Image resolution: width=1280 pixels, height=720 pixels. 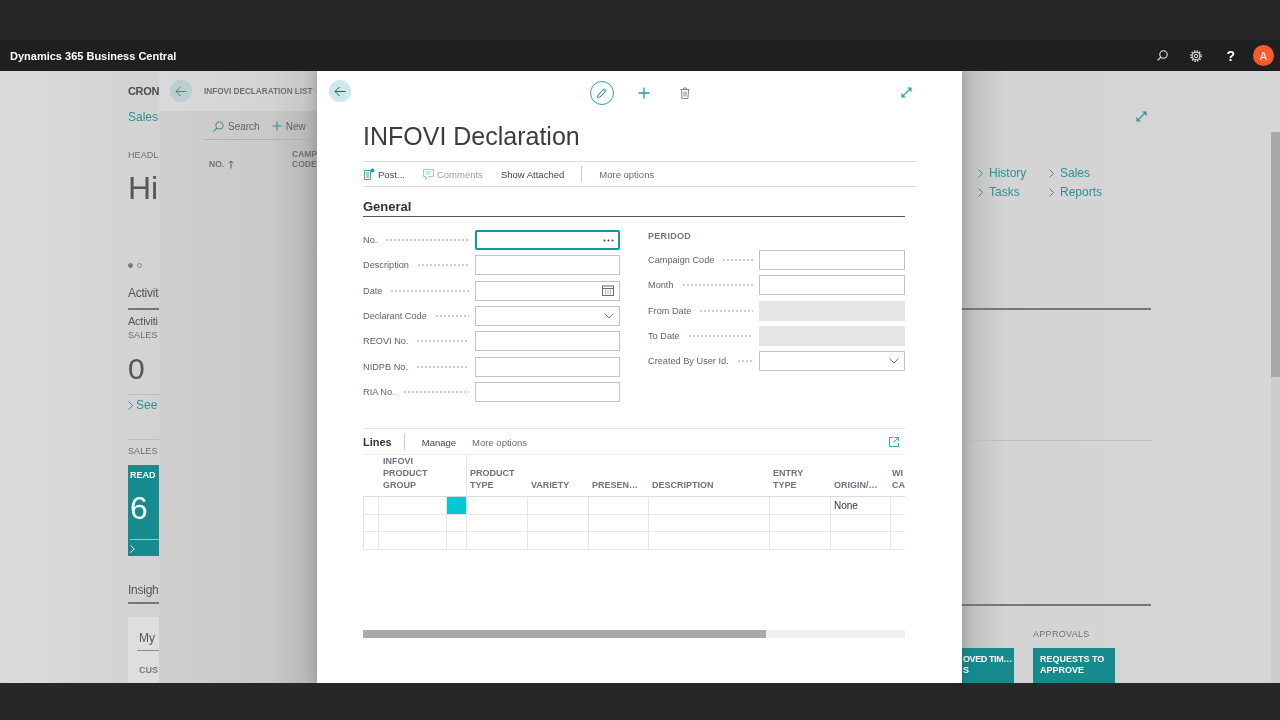 What do you see at coordinates (1070, 173) in the screenshot?
I see `nav-link: Sales` at bounding box center [1070, 173].